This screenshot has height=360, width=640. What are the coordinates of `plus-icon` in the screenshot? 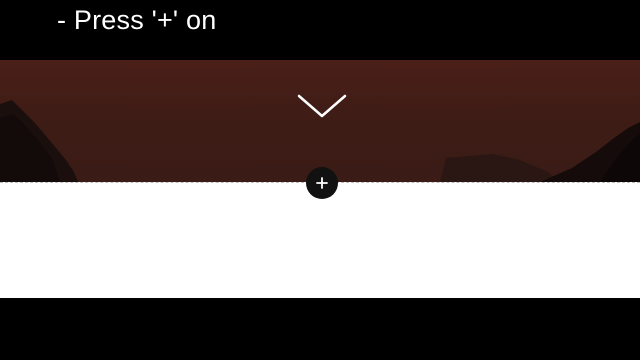 It's located at (322, 183).